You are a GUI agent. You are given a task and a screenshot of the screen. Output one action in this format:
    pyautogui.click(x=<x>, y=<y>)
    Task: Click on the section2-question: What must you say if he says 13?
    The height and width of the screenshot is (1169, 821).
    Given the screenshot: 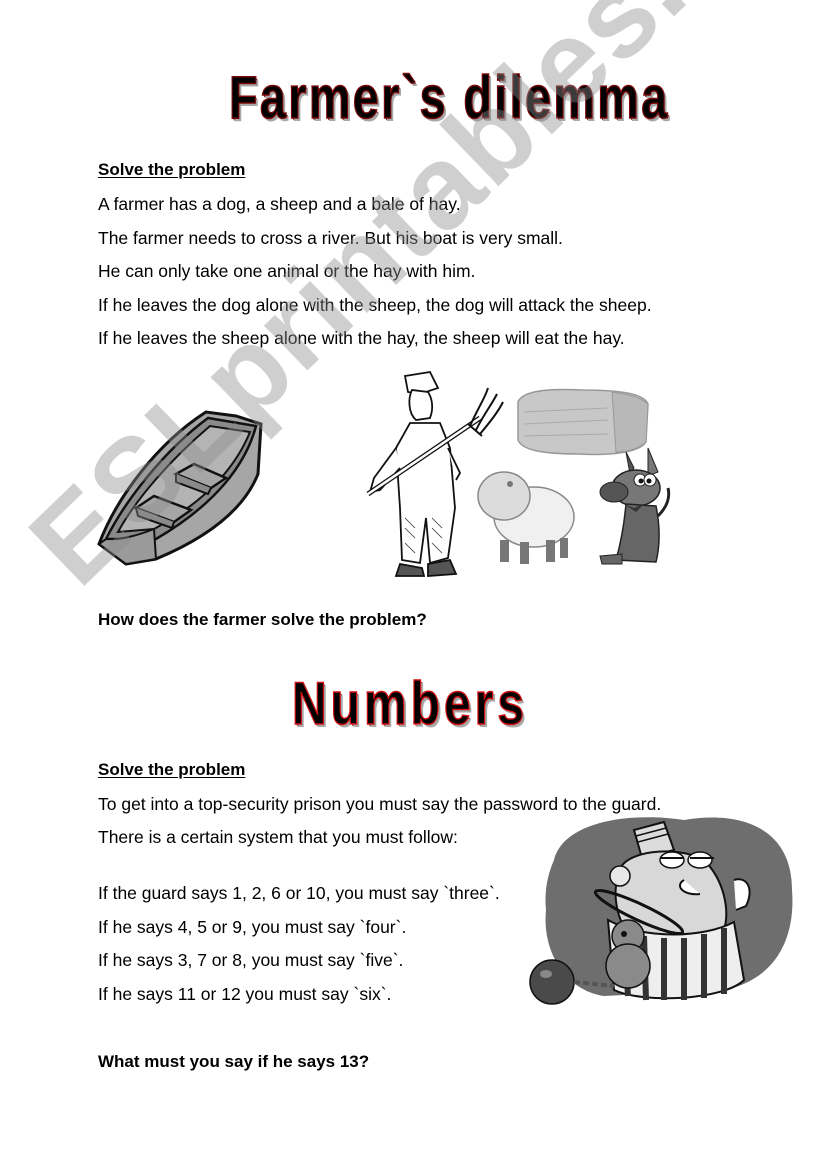 What is the action you would take?
    pyautogui.click(x=234, y=1061)
    